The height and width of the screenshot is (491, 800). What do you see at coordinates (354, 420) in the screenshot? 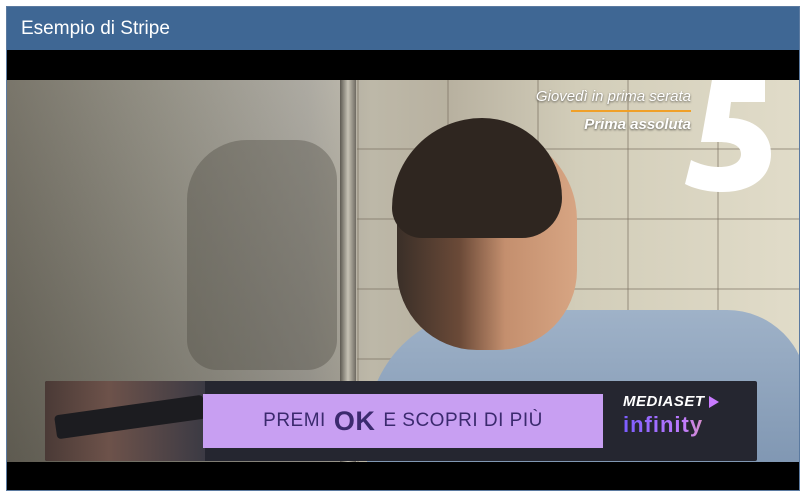
I see `cta-ok-key: OK` at bounding box center [354, 420].